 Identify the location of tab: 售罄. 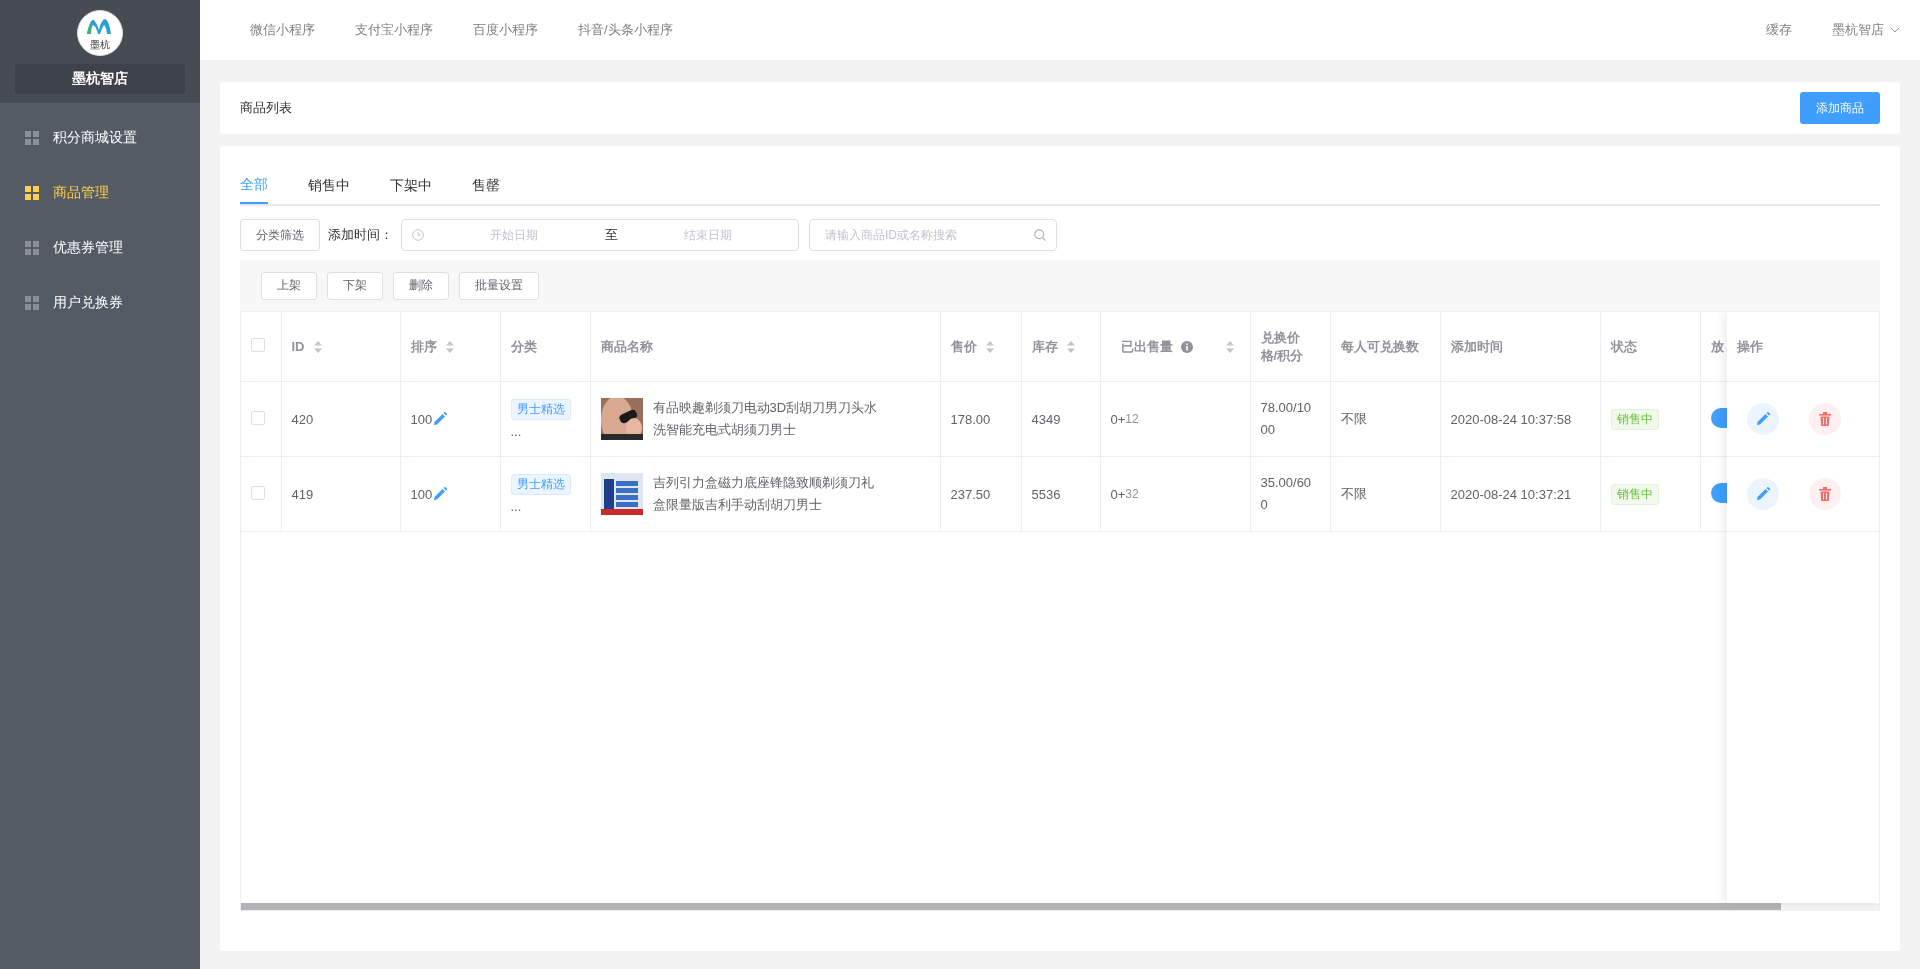
(494, 186).